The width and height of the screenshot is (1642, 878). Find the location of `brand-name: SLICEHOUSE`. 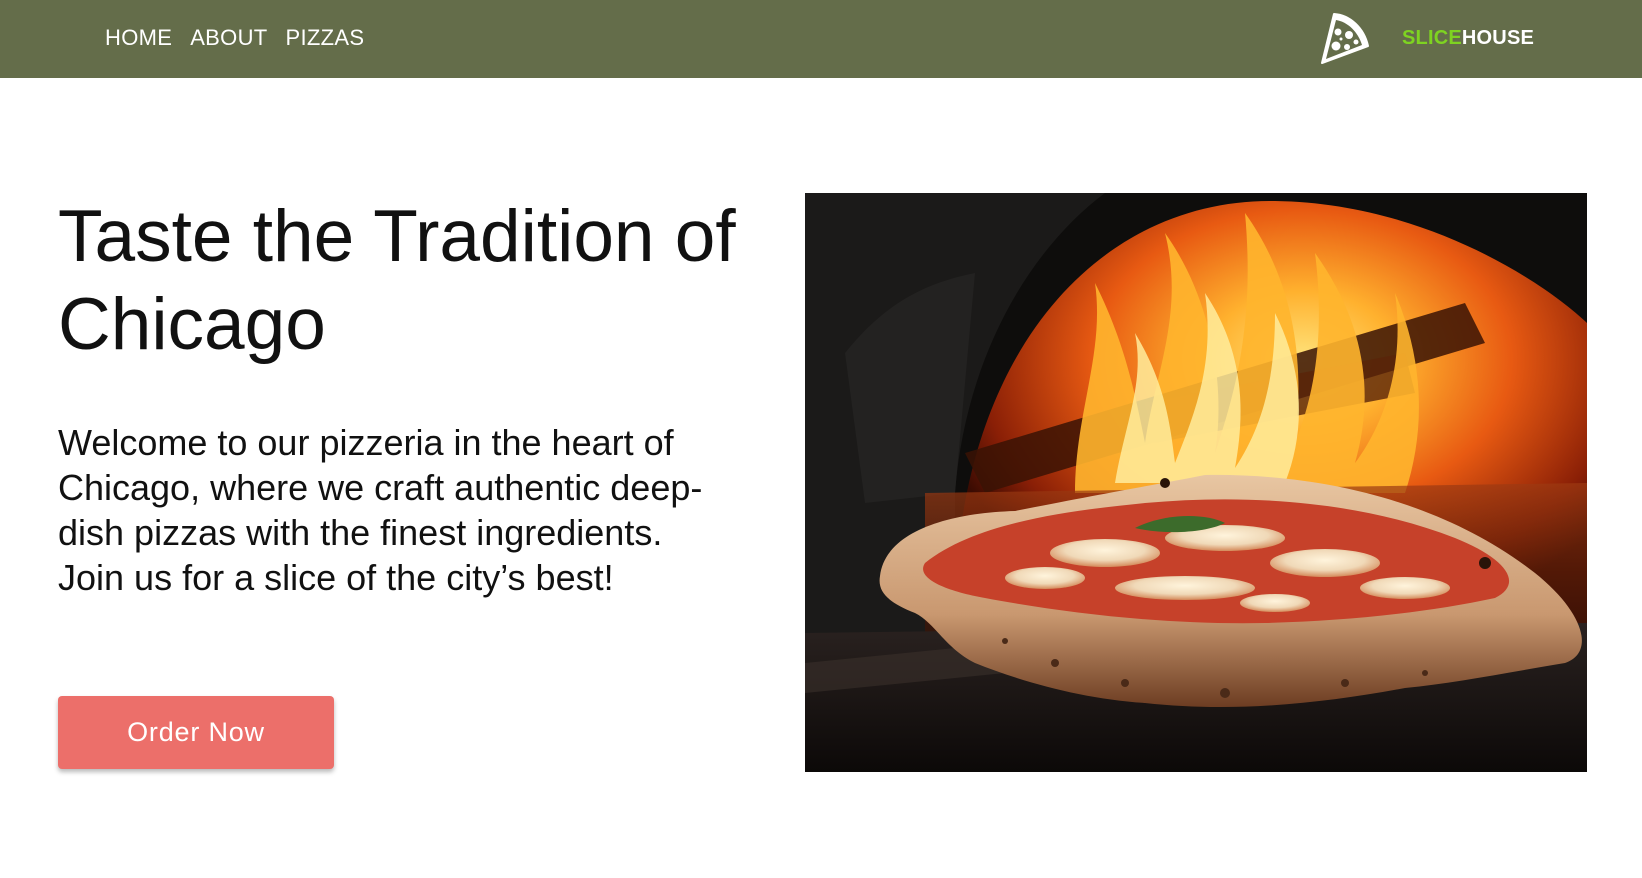

brand-name: SLICEHOUSE is located at coordinates (1468, 38).